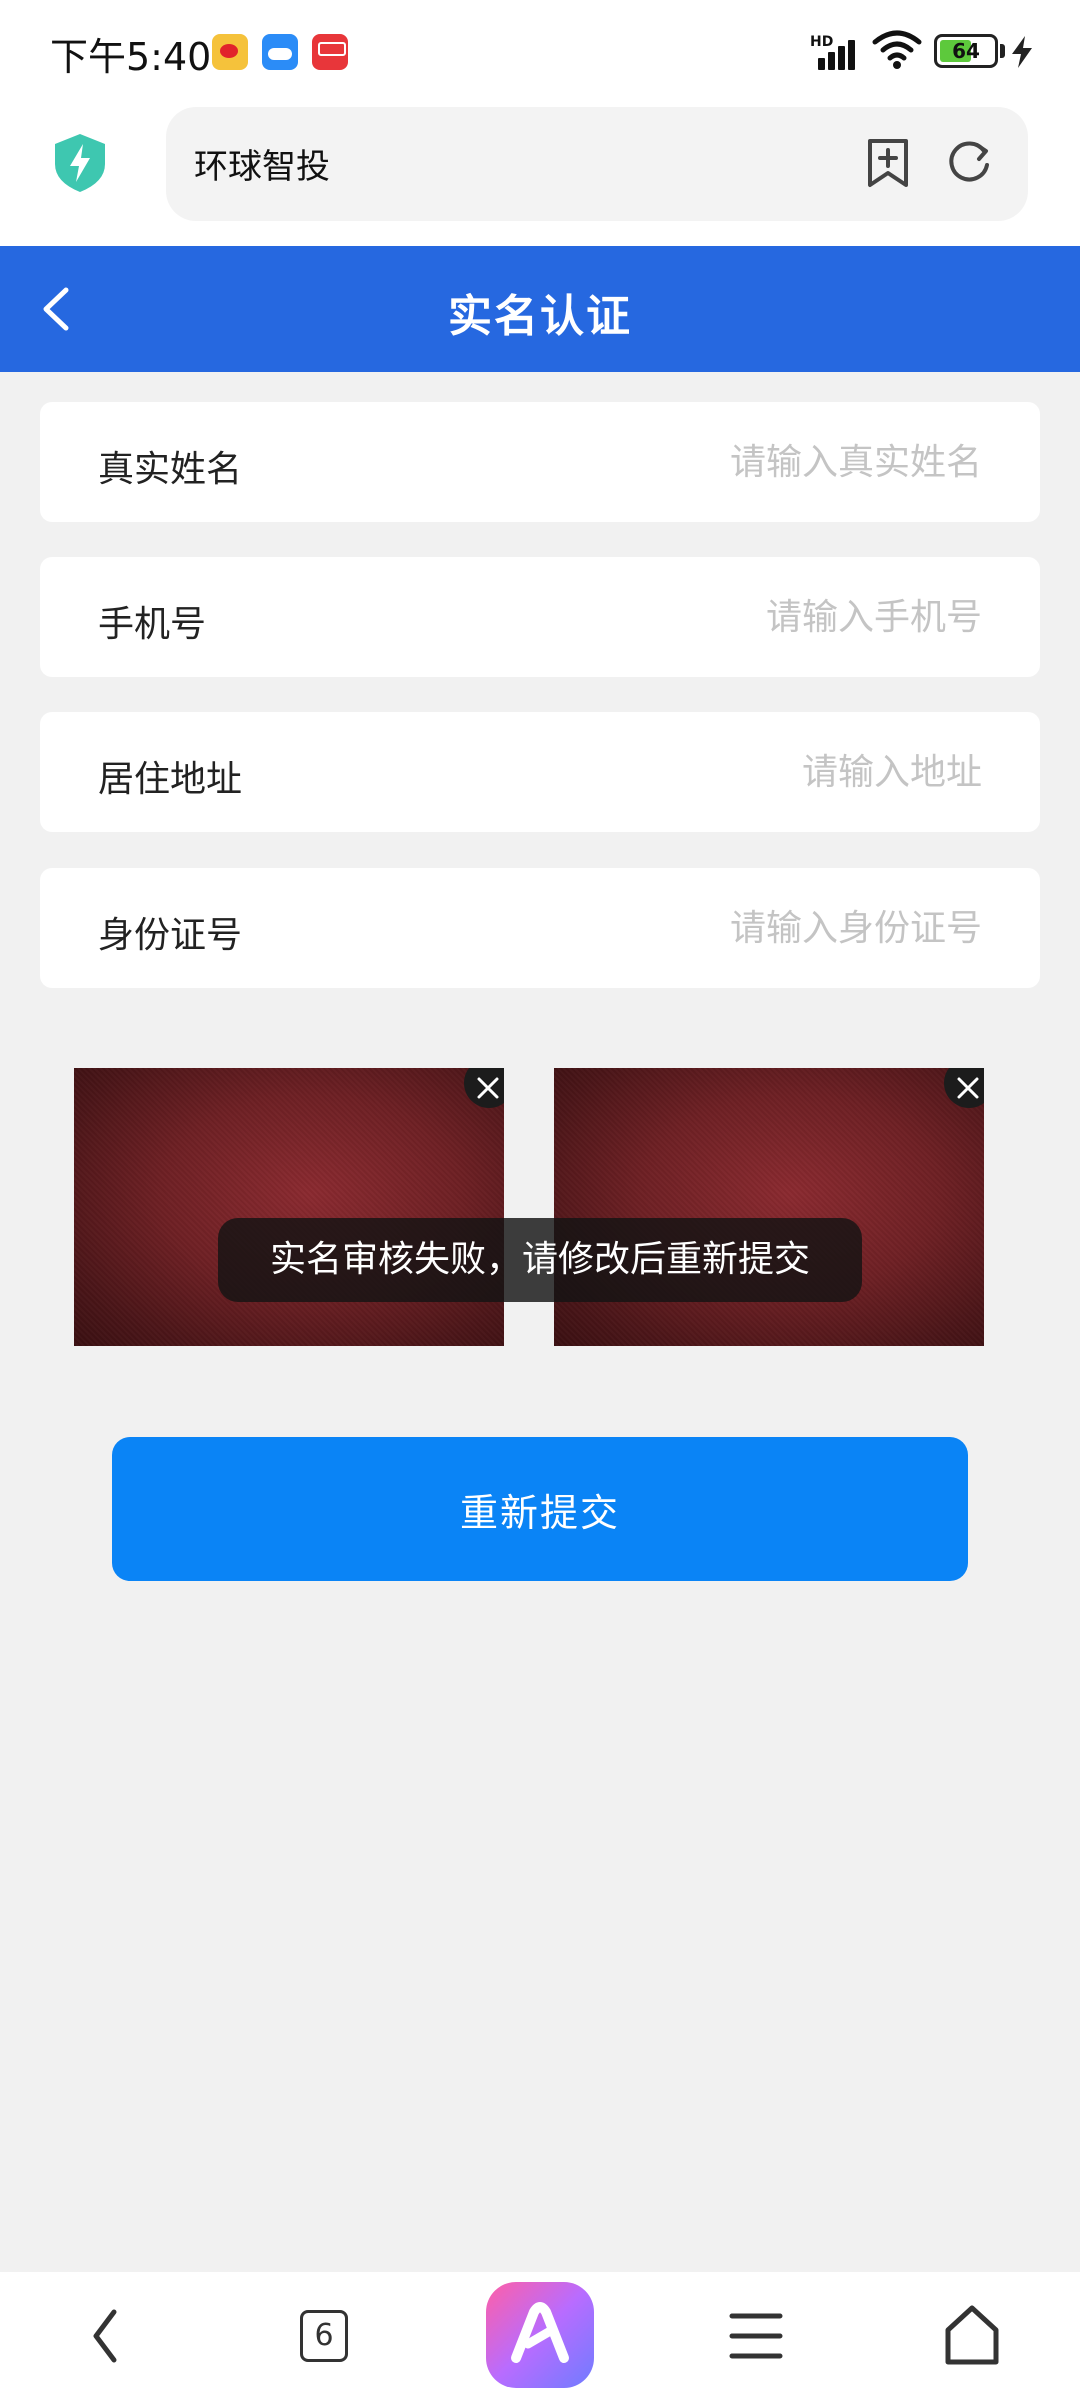 This screenshot has height=2400, width=1080. I want to click on real-name-input, so click(702, 462).